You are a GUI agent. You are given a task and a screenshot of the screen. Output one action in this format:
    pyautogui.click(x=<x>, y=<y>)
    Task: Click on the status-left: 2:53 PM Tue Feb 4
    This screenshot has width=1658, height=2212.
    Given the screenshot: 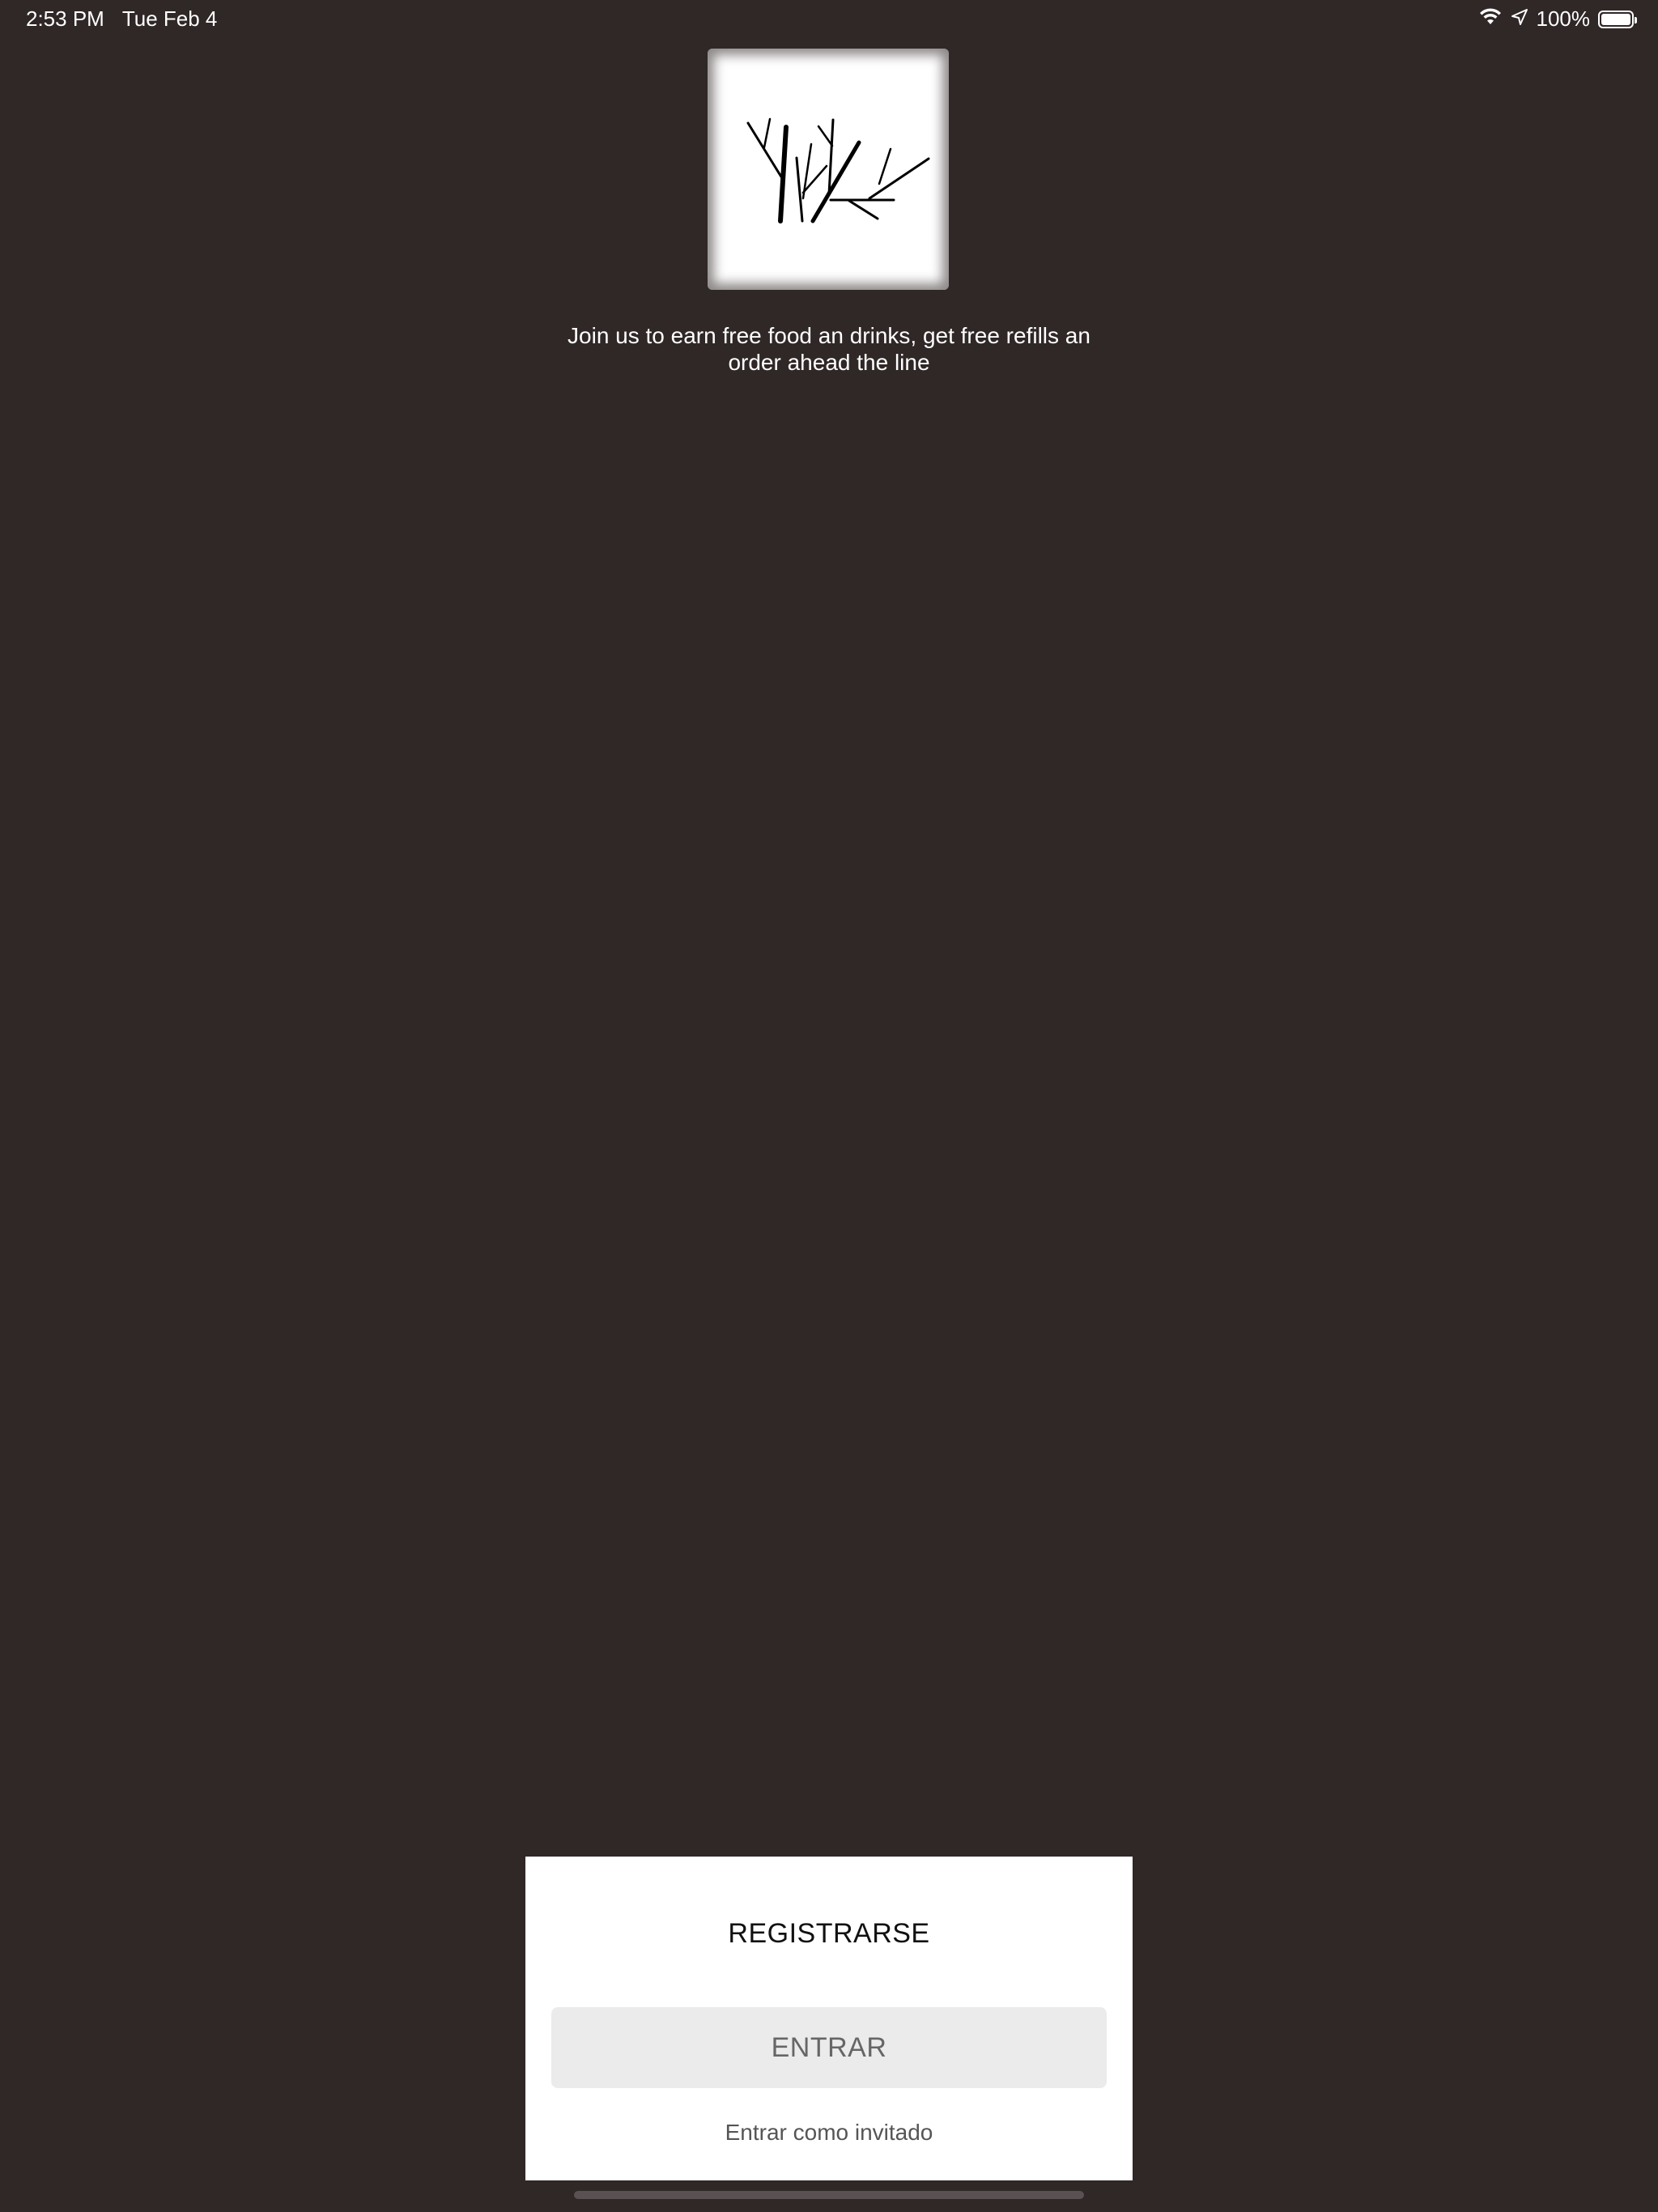 What is the action you would take?
    pyautogui.click(x=121, y=19)
    